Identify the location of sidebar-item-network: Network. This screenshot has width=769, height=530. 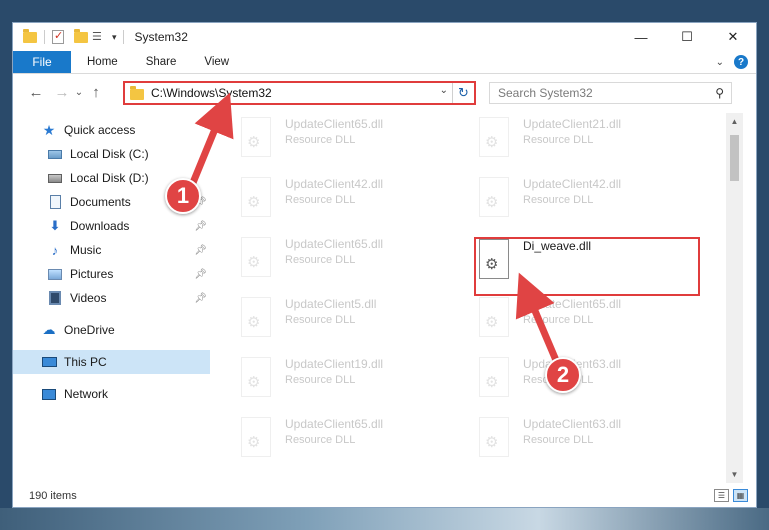
(111, 394).